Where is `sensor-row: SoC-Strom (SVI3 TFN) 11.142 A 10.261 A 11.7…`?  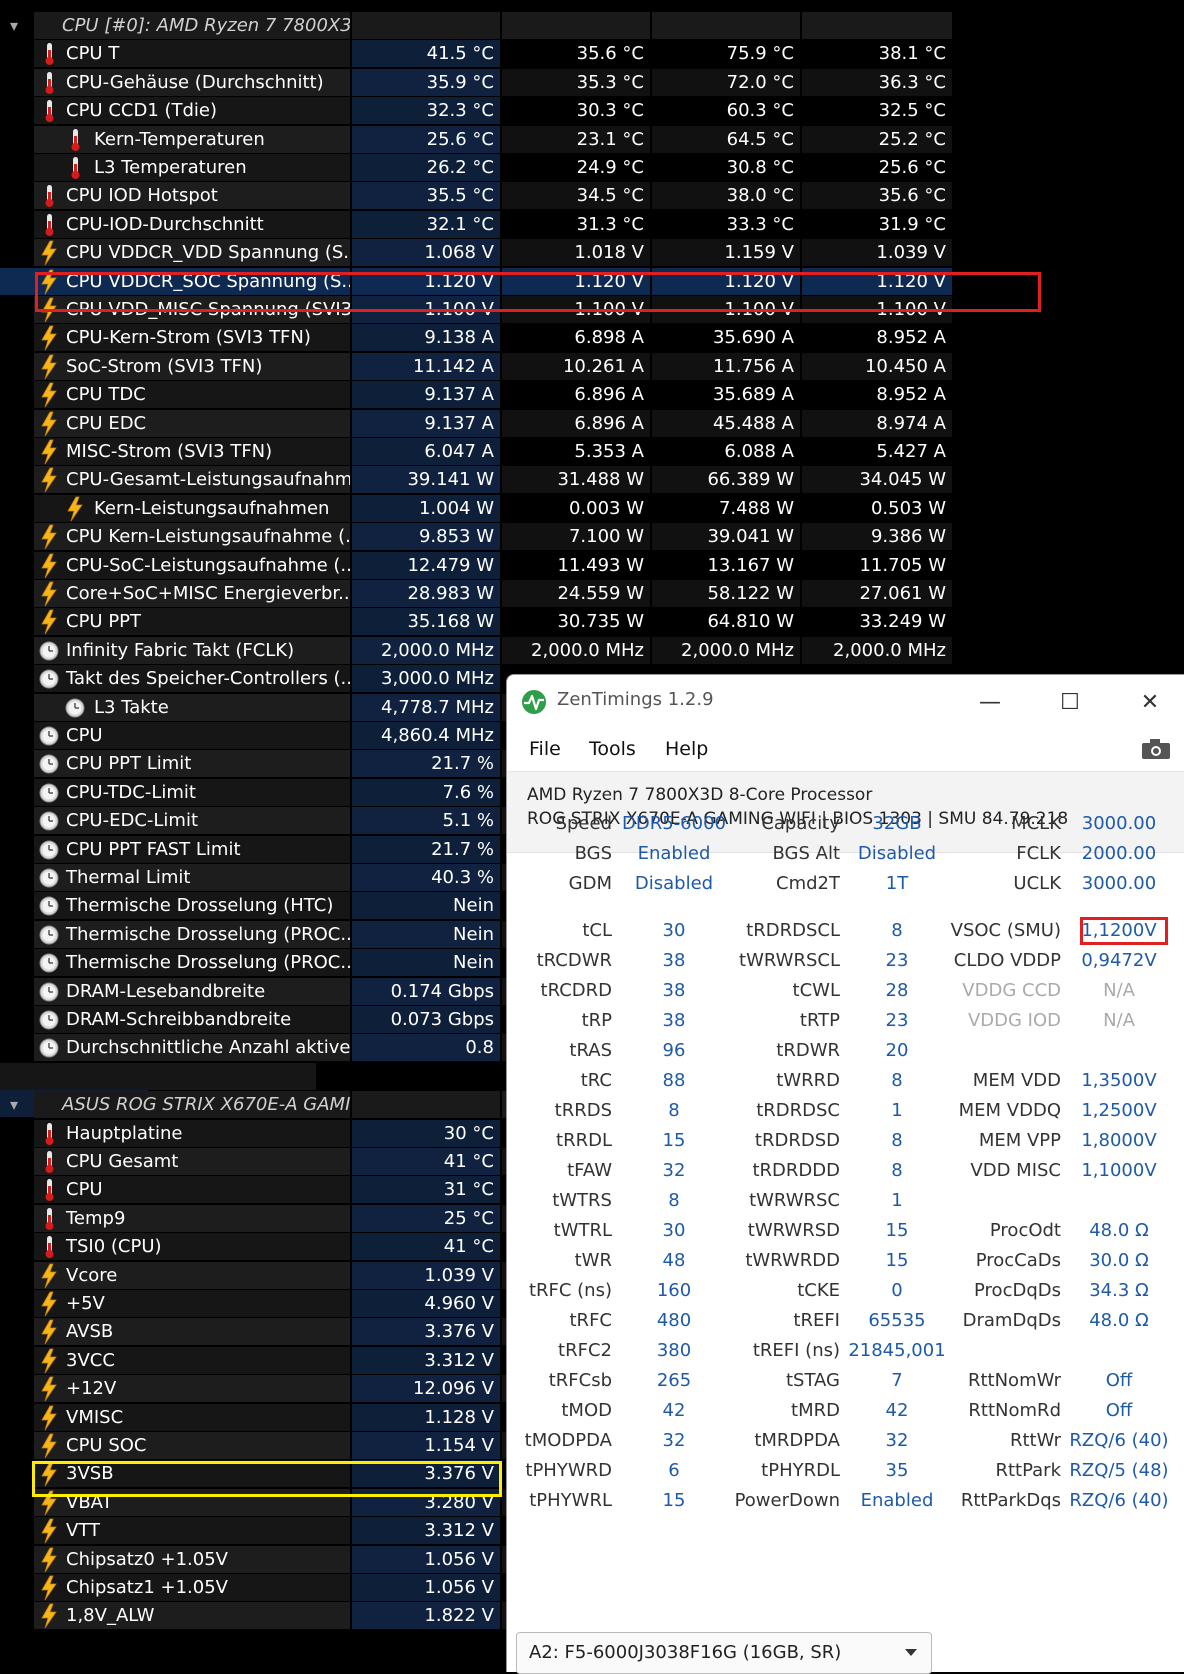 sensor-row: SoC-Strom (SVI3 TFN) 11.142 A 10.261 A 11.7… is located at coordinates (476, 367).